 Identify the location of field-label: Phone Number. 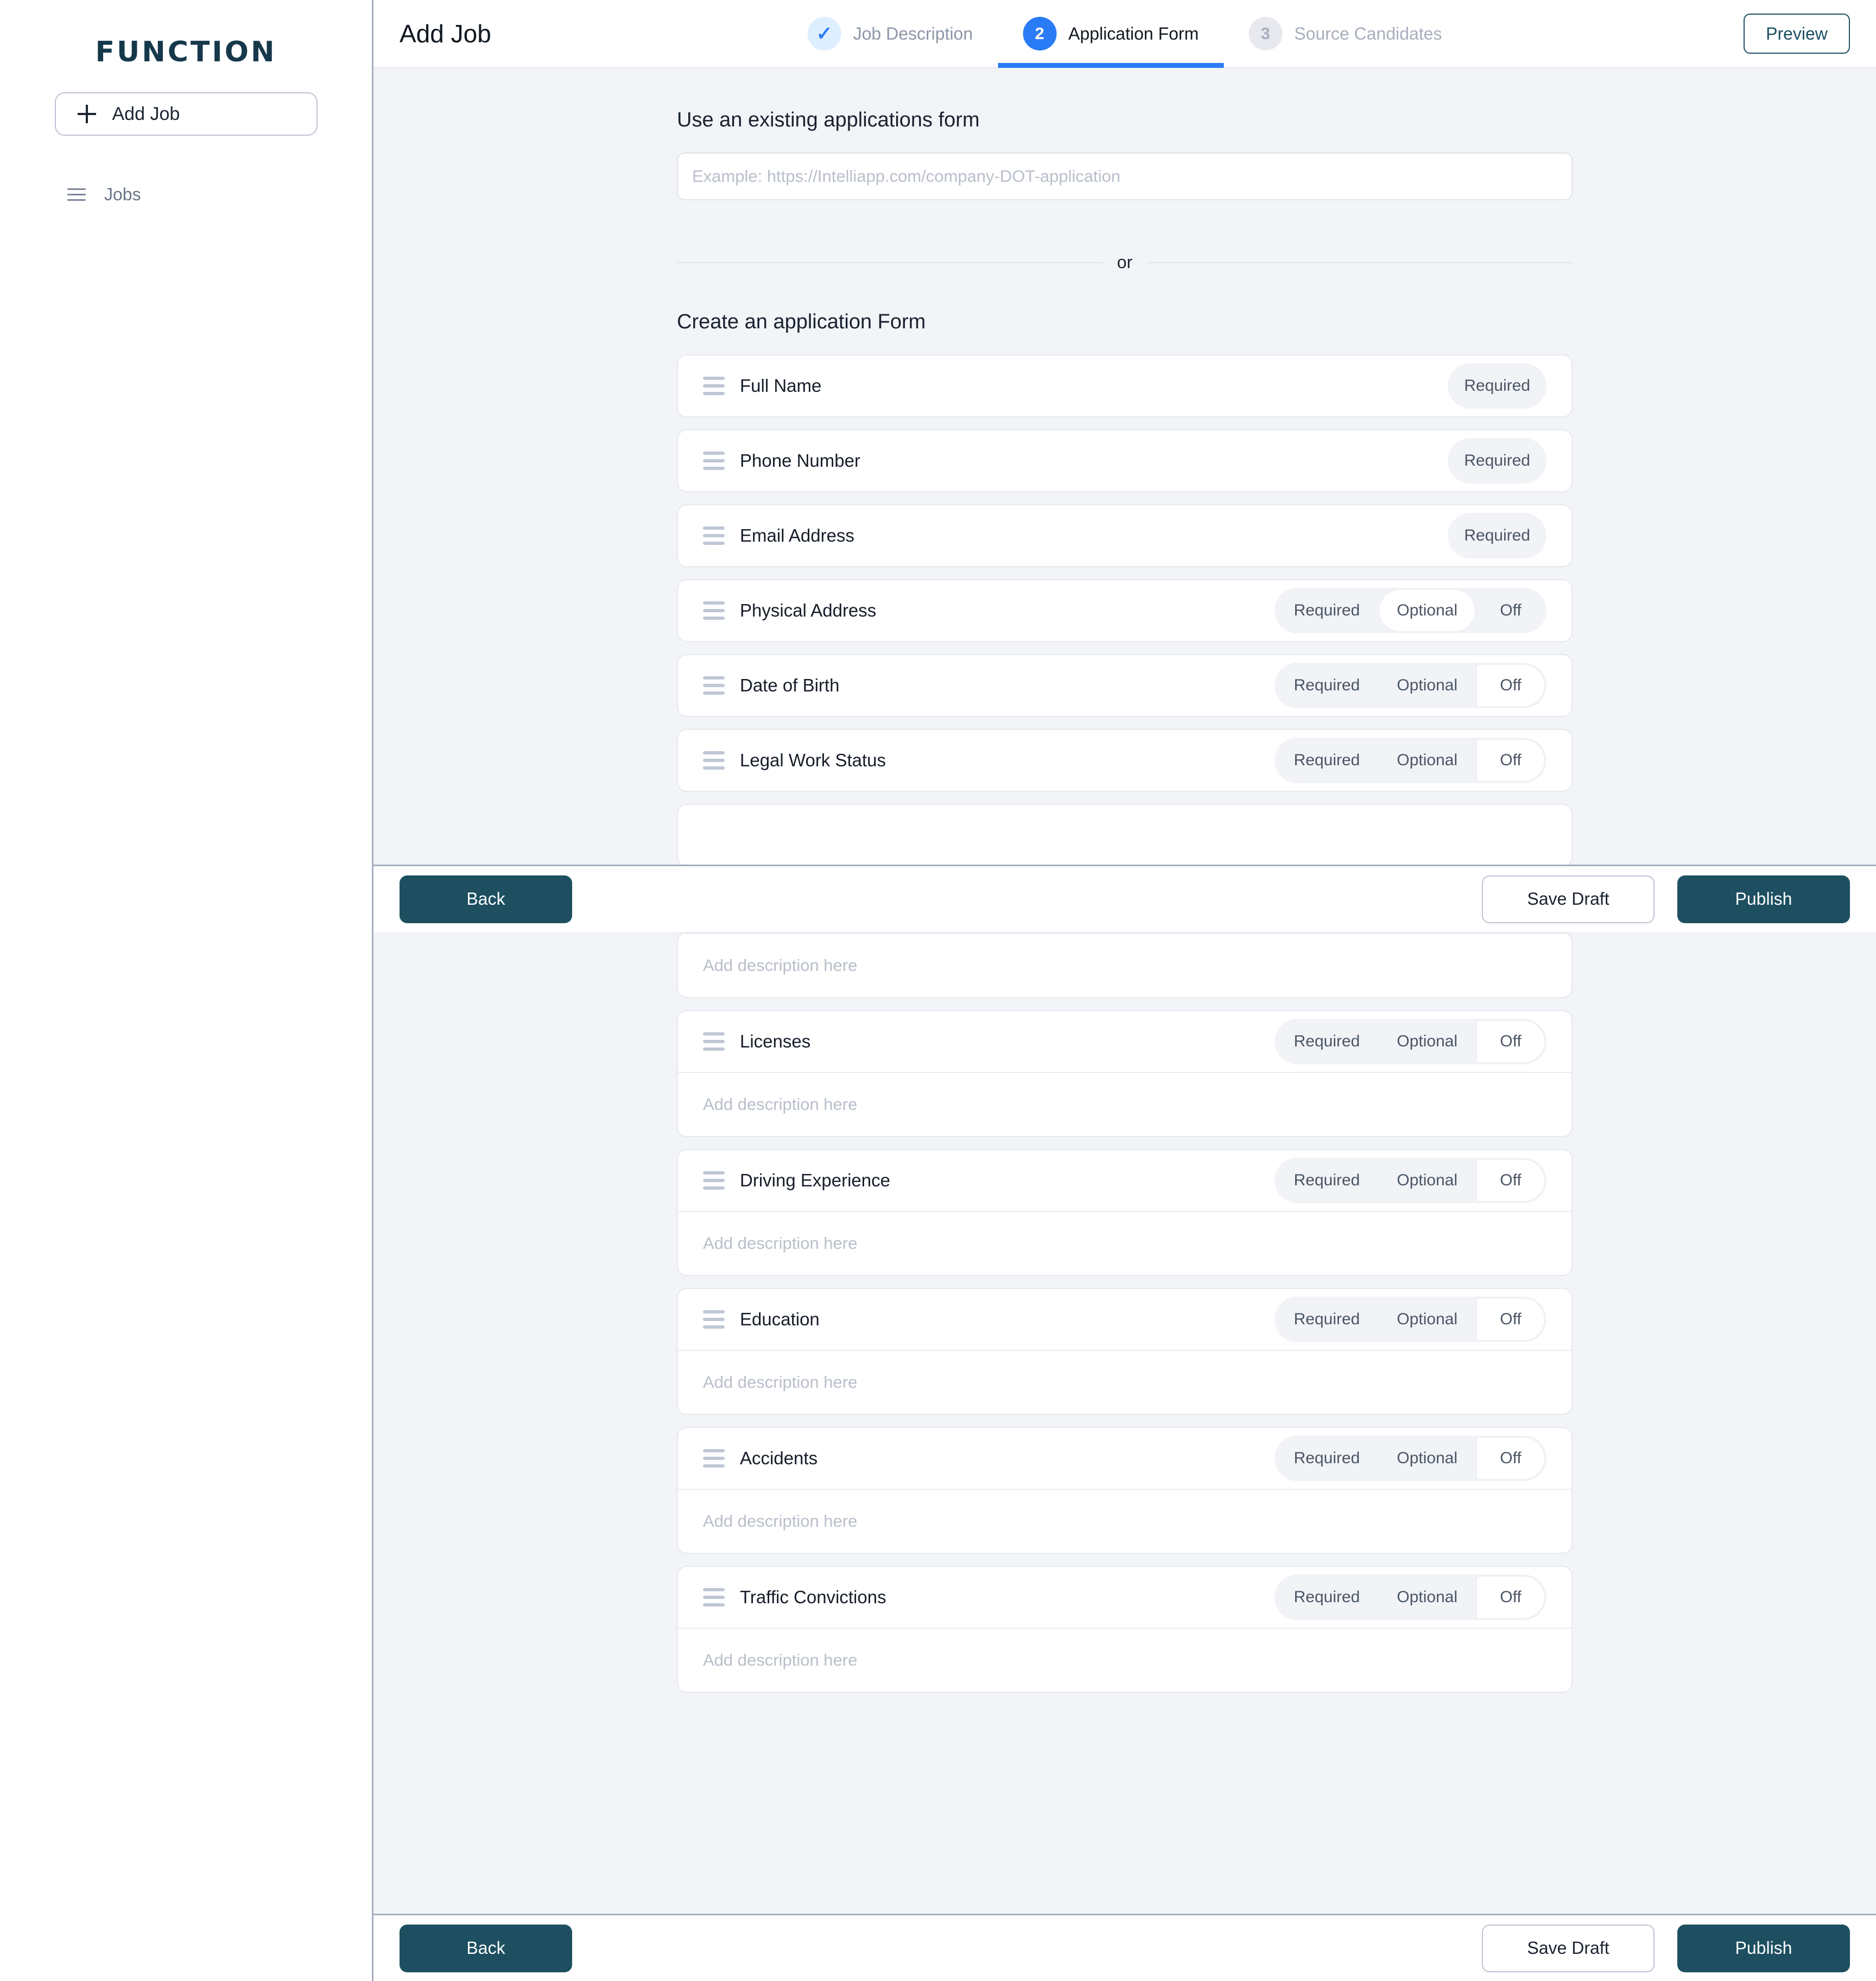
(800, 461).